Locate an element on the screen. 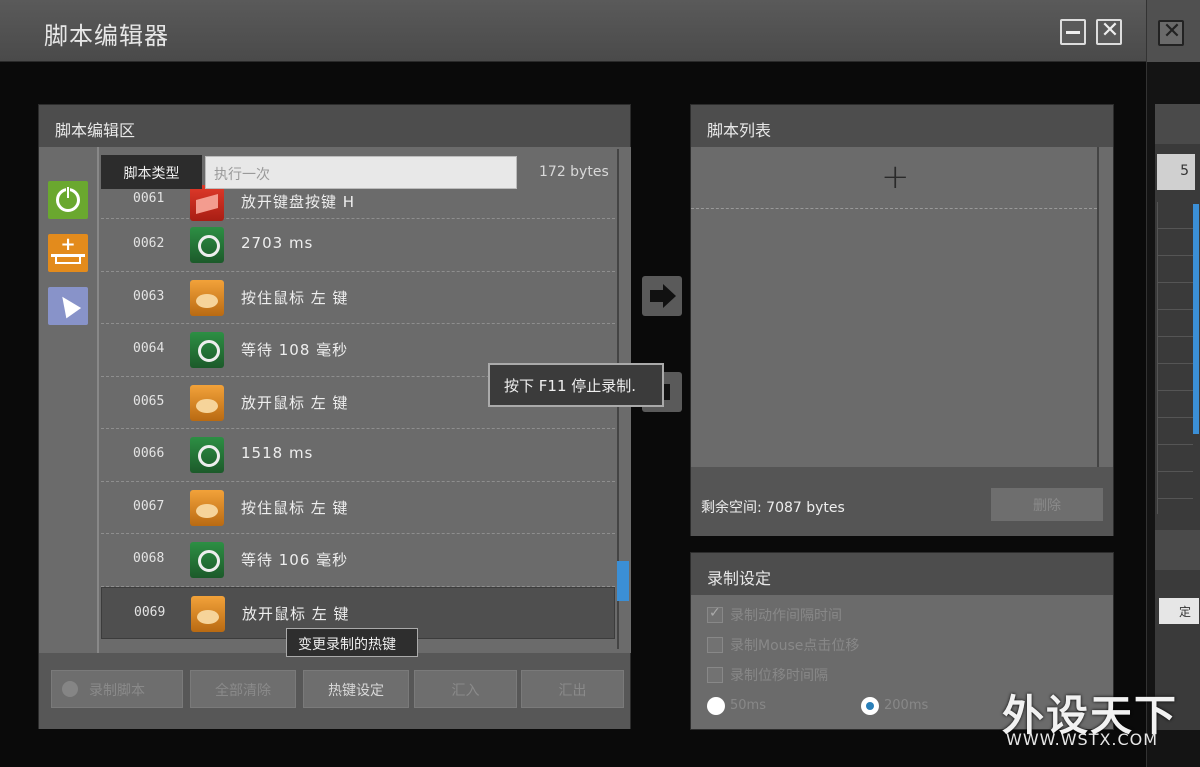  add-script-button: + is located at coordinates (894, 178).